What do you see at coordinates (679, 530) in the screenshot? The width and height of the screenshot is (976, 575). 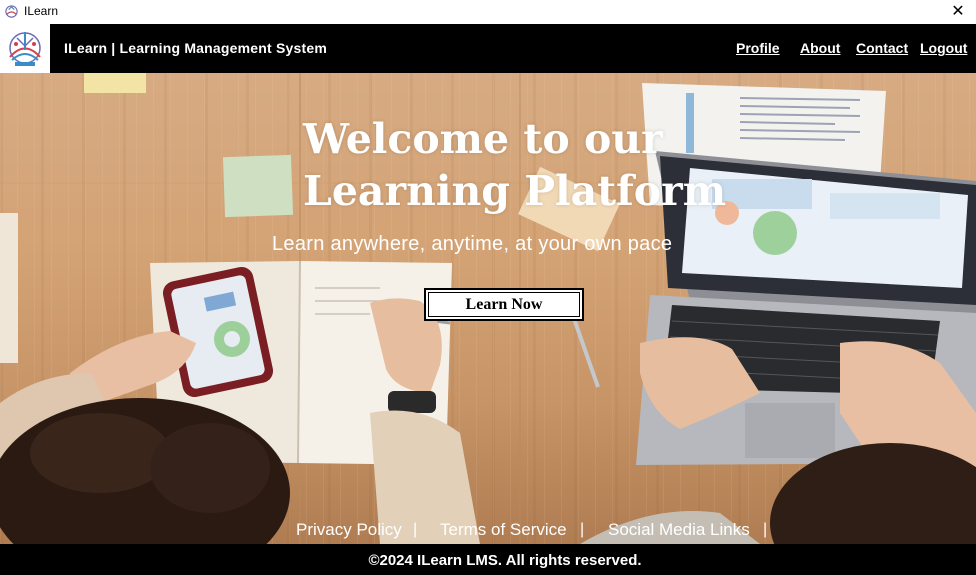 I see `social-media-links-link: Social Media Links` at bounding box center [679, 530].